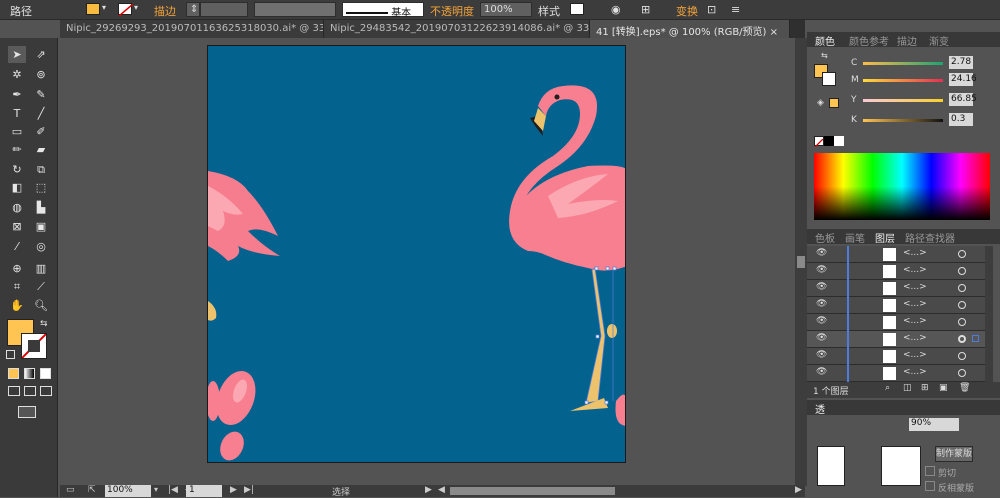 The image size is (1000, 498). I want to click on pen-tool-icon: ✒, so click(17, 94).